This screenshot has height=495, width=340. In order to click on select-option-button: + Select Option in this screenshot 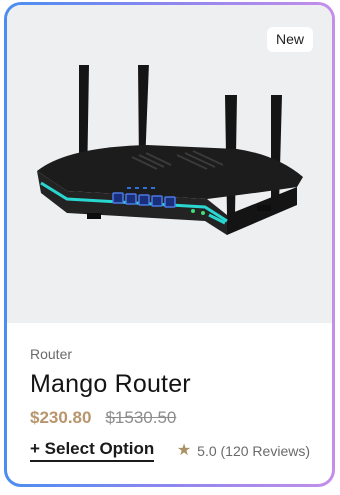, I will do `click(92, 450)`.